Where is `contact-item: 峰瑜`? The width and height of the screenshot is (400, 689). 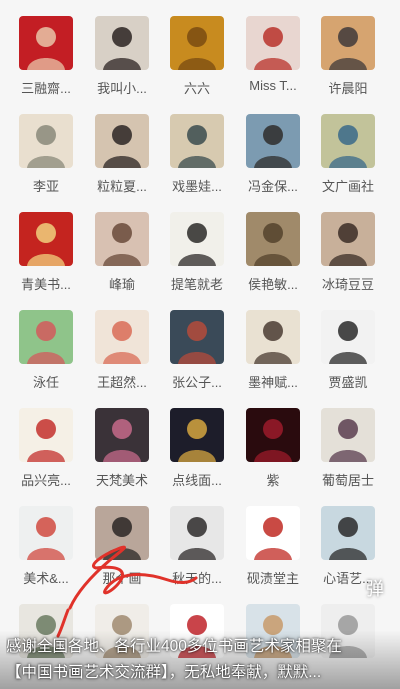 contact-item: 峰瑜 is located at coordinates (122, 252).